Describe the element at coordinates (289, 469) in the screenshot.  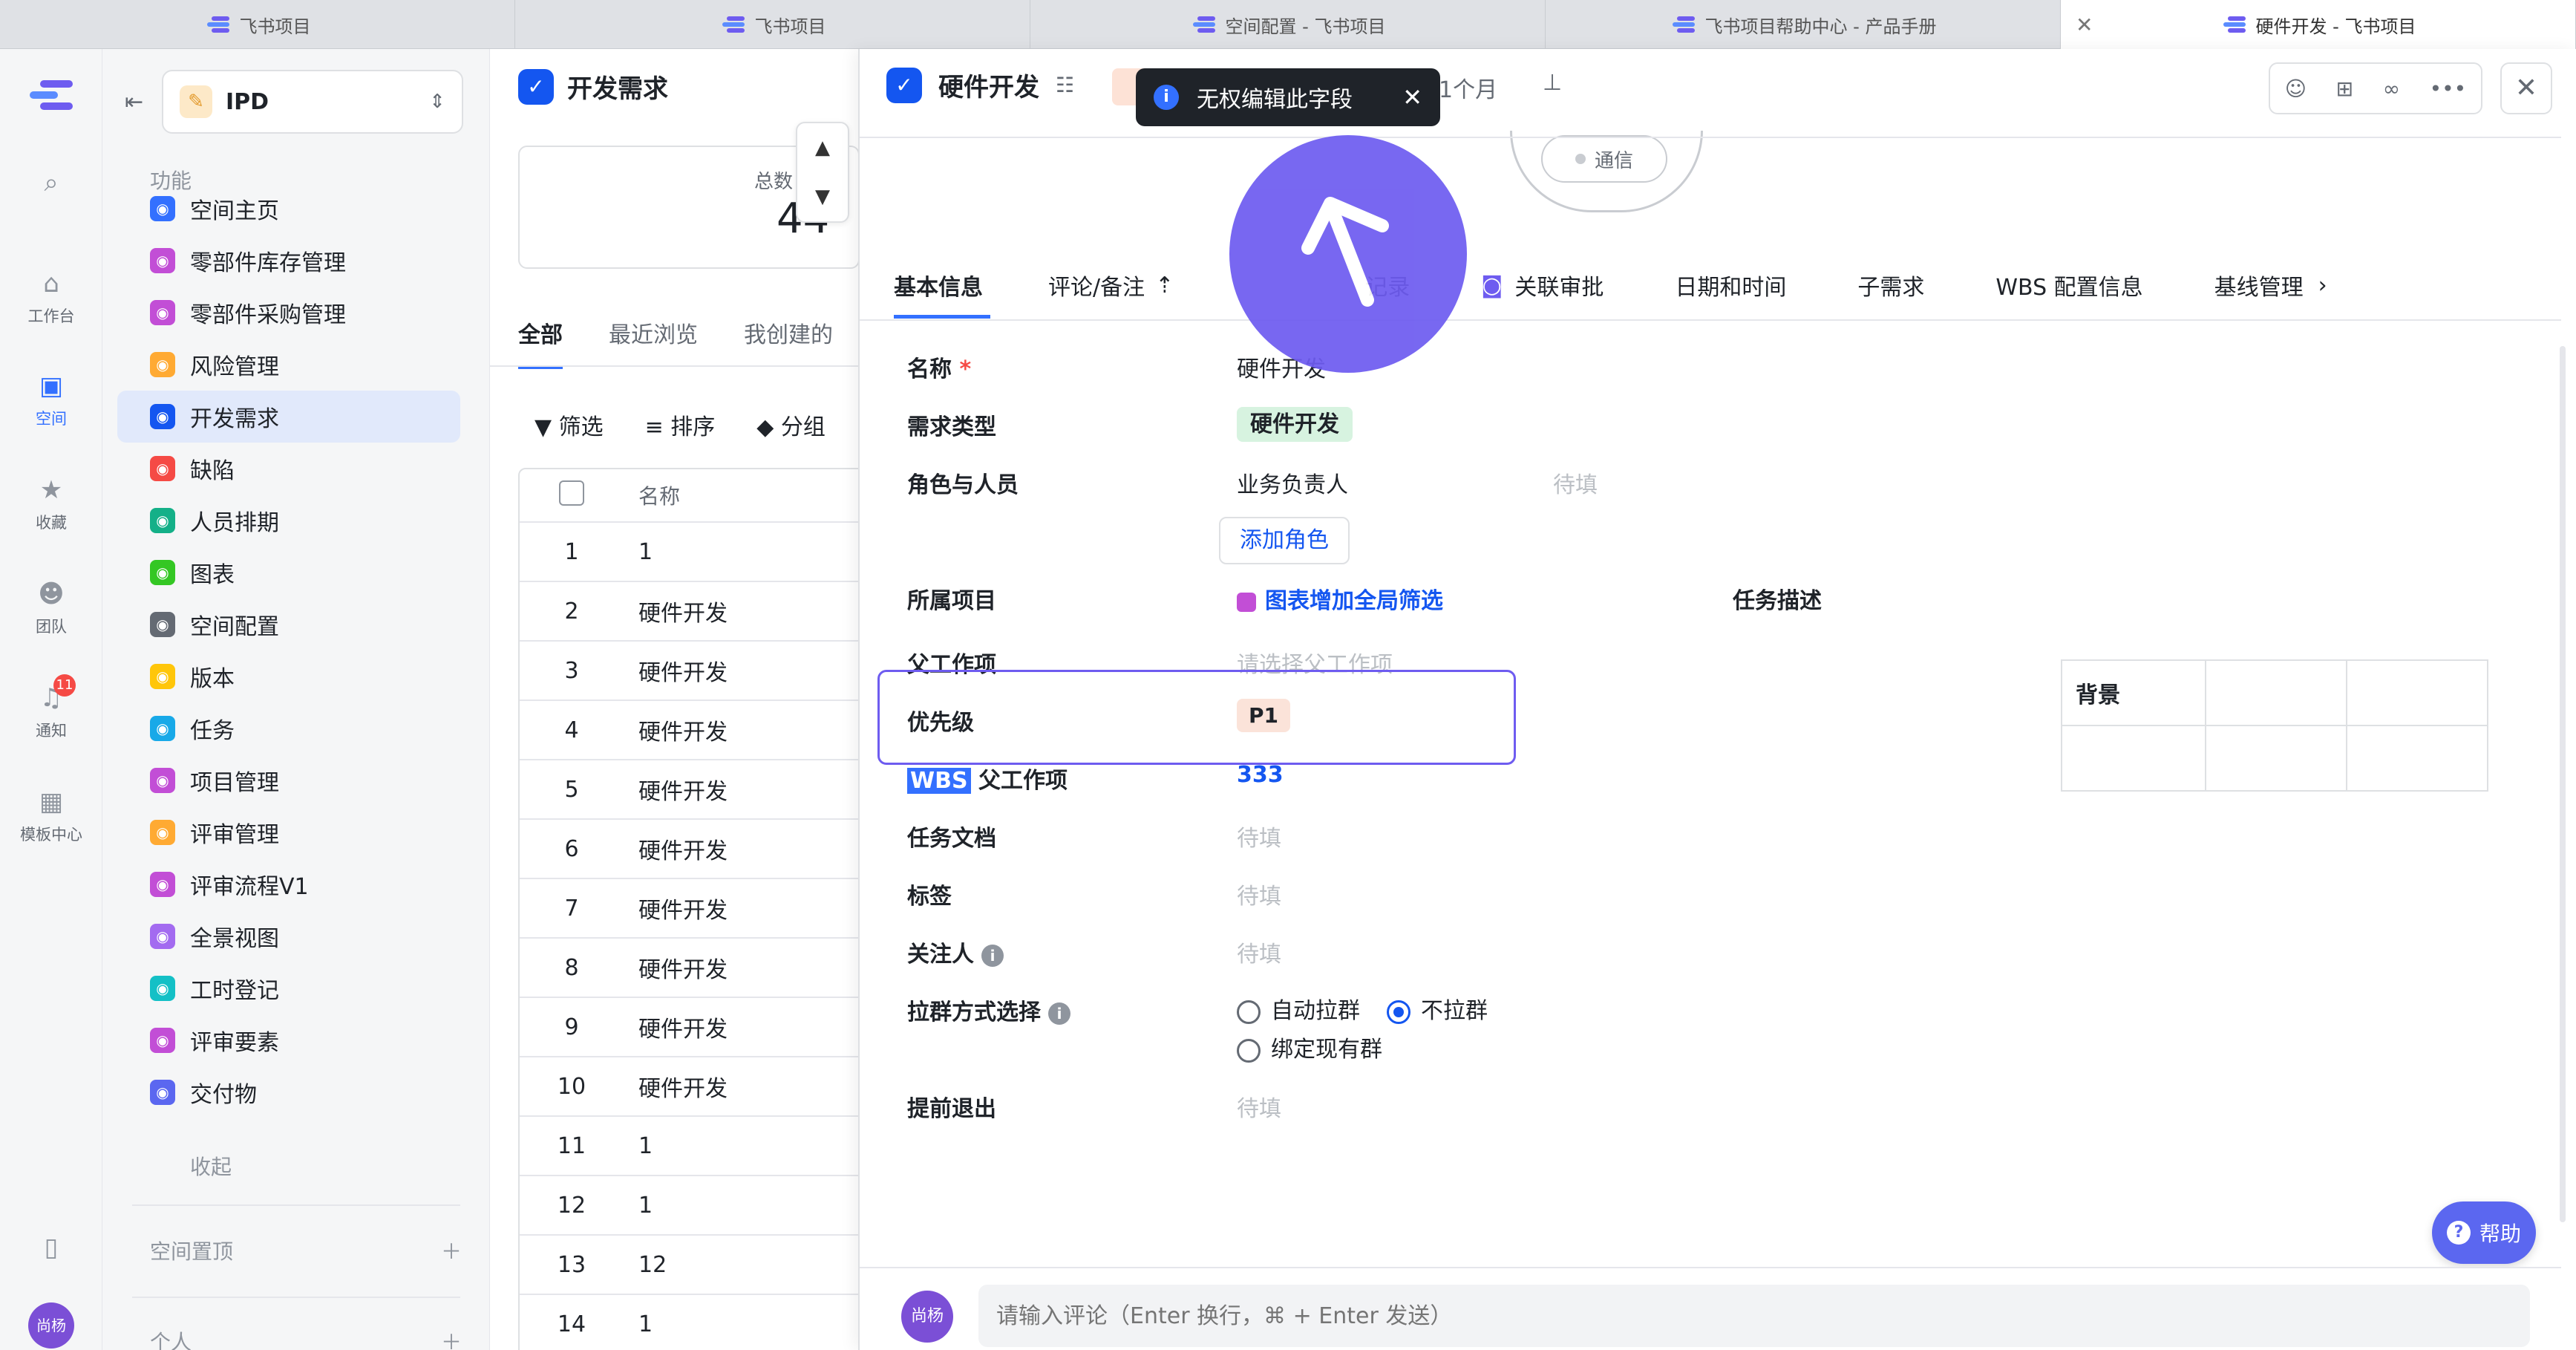
I see `sidebar-item: ◉ 缺陷` at that location.